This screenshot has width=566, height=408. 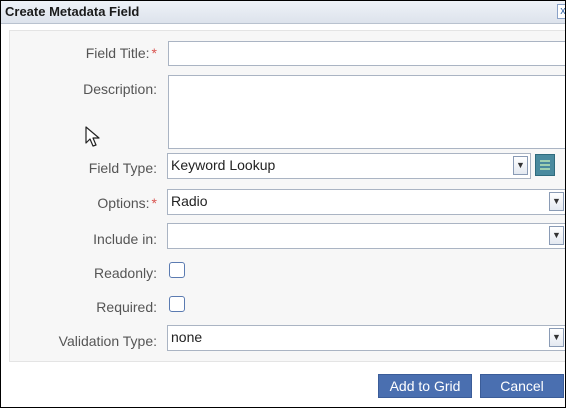 What do you see at coordinates (177, 270) in the screenshot?
I see `readonly-checkbox` at bounding box center [177, 270].